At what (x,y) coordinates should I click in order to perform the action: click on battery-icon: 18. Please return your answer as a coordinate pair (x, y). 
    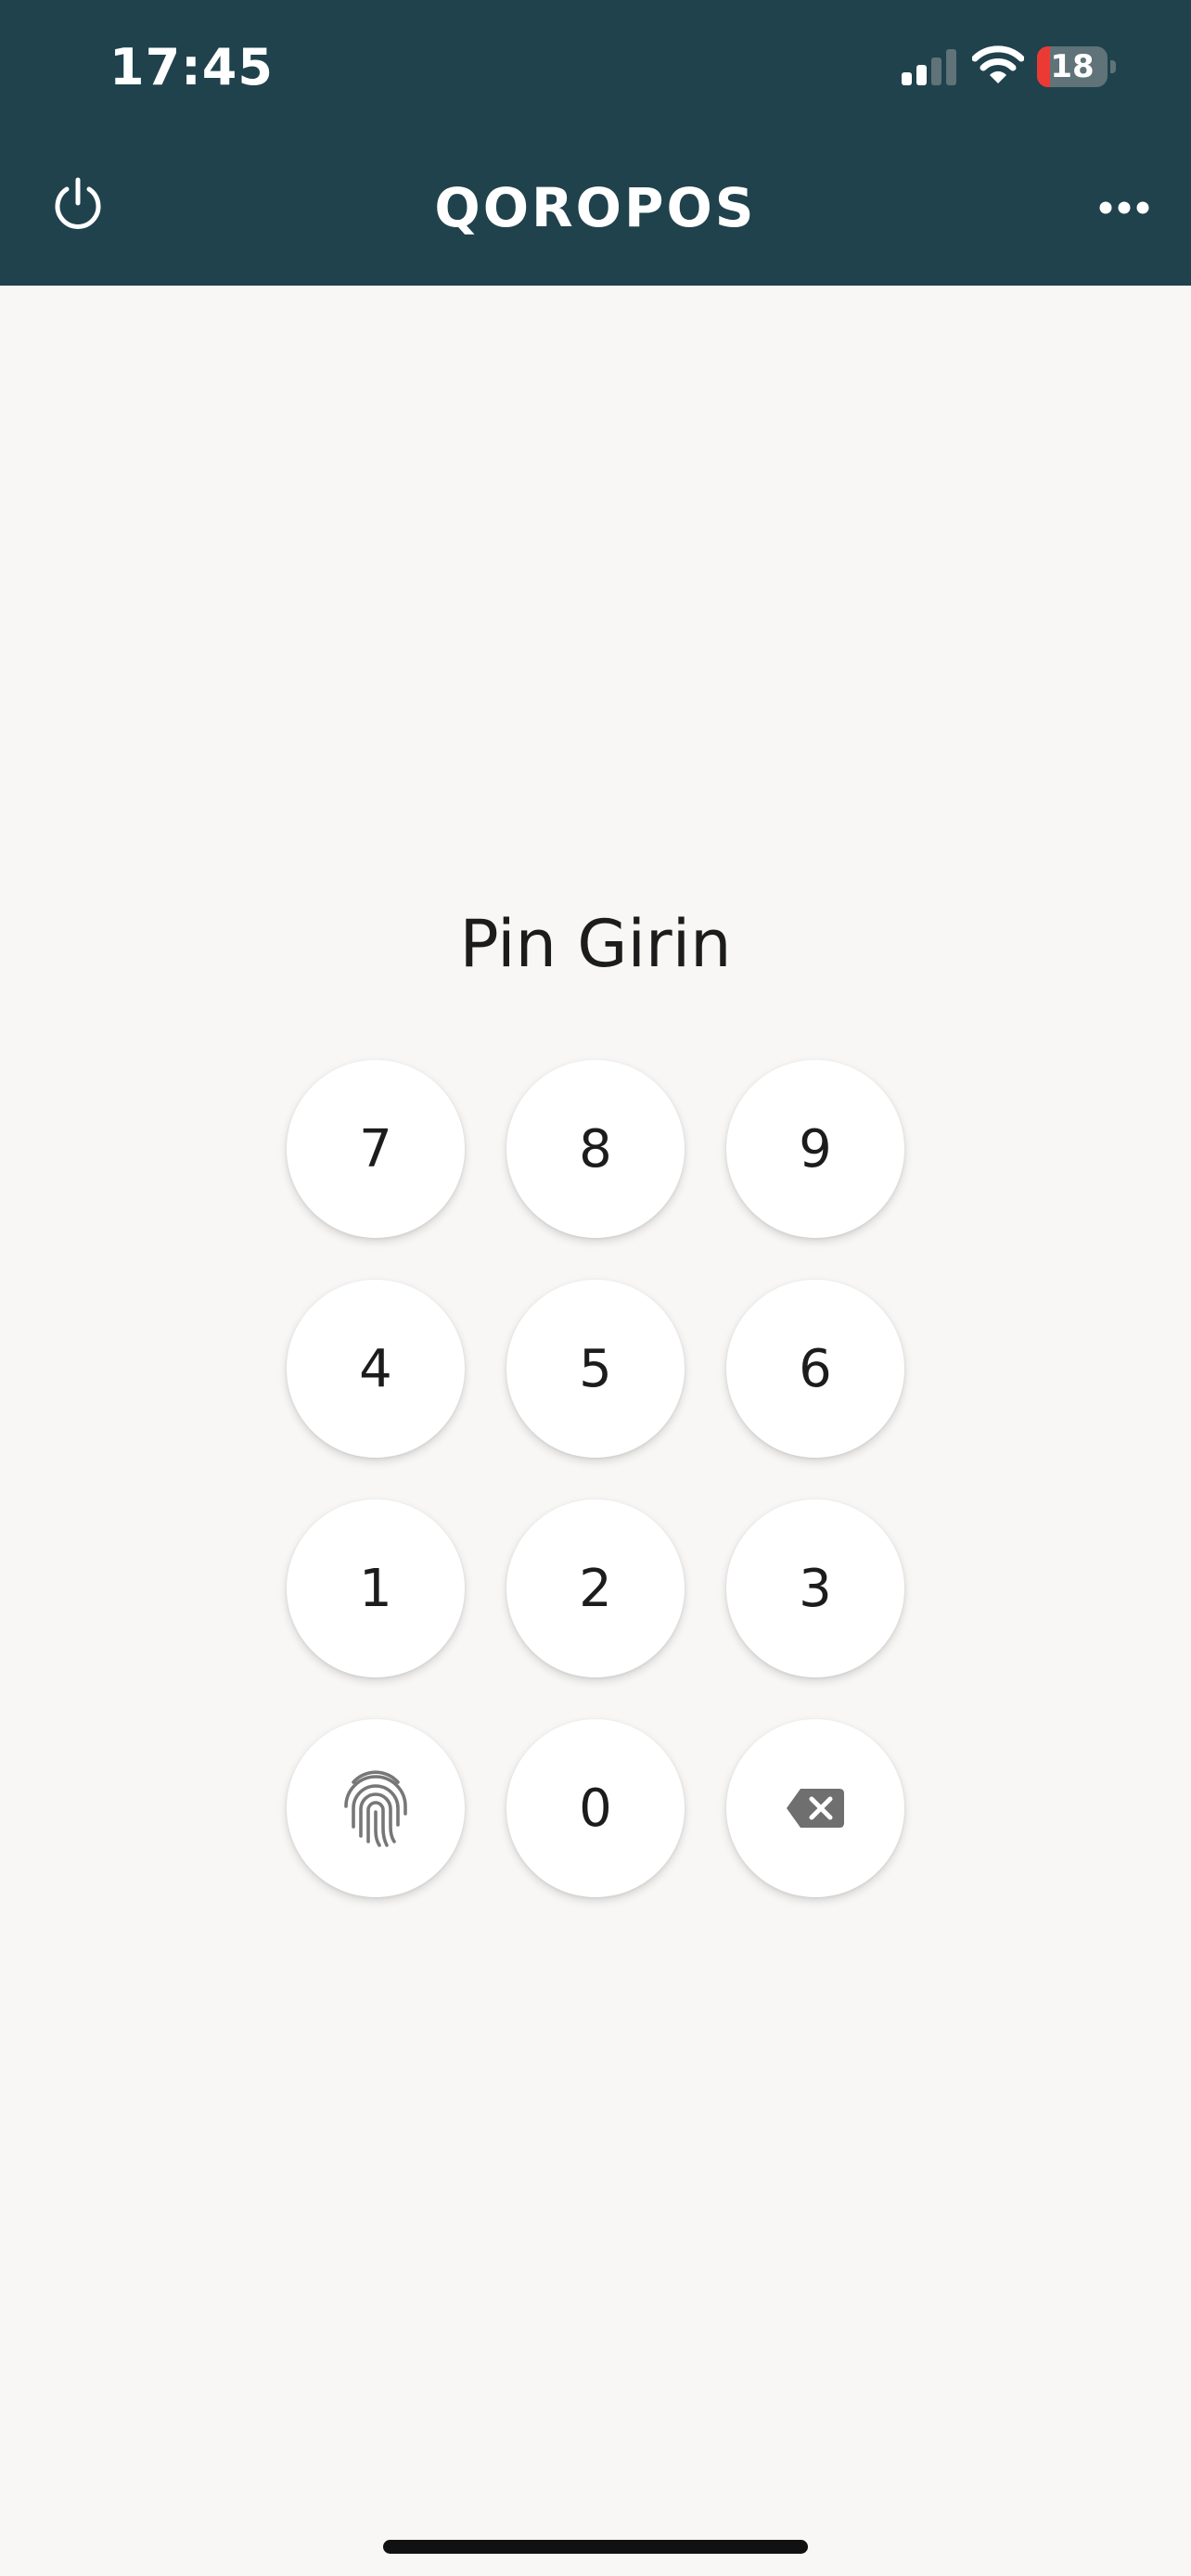
    Looking at the image, I should click on (1076, 66).